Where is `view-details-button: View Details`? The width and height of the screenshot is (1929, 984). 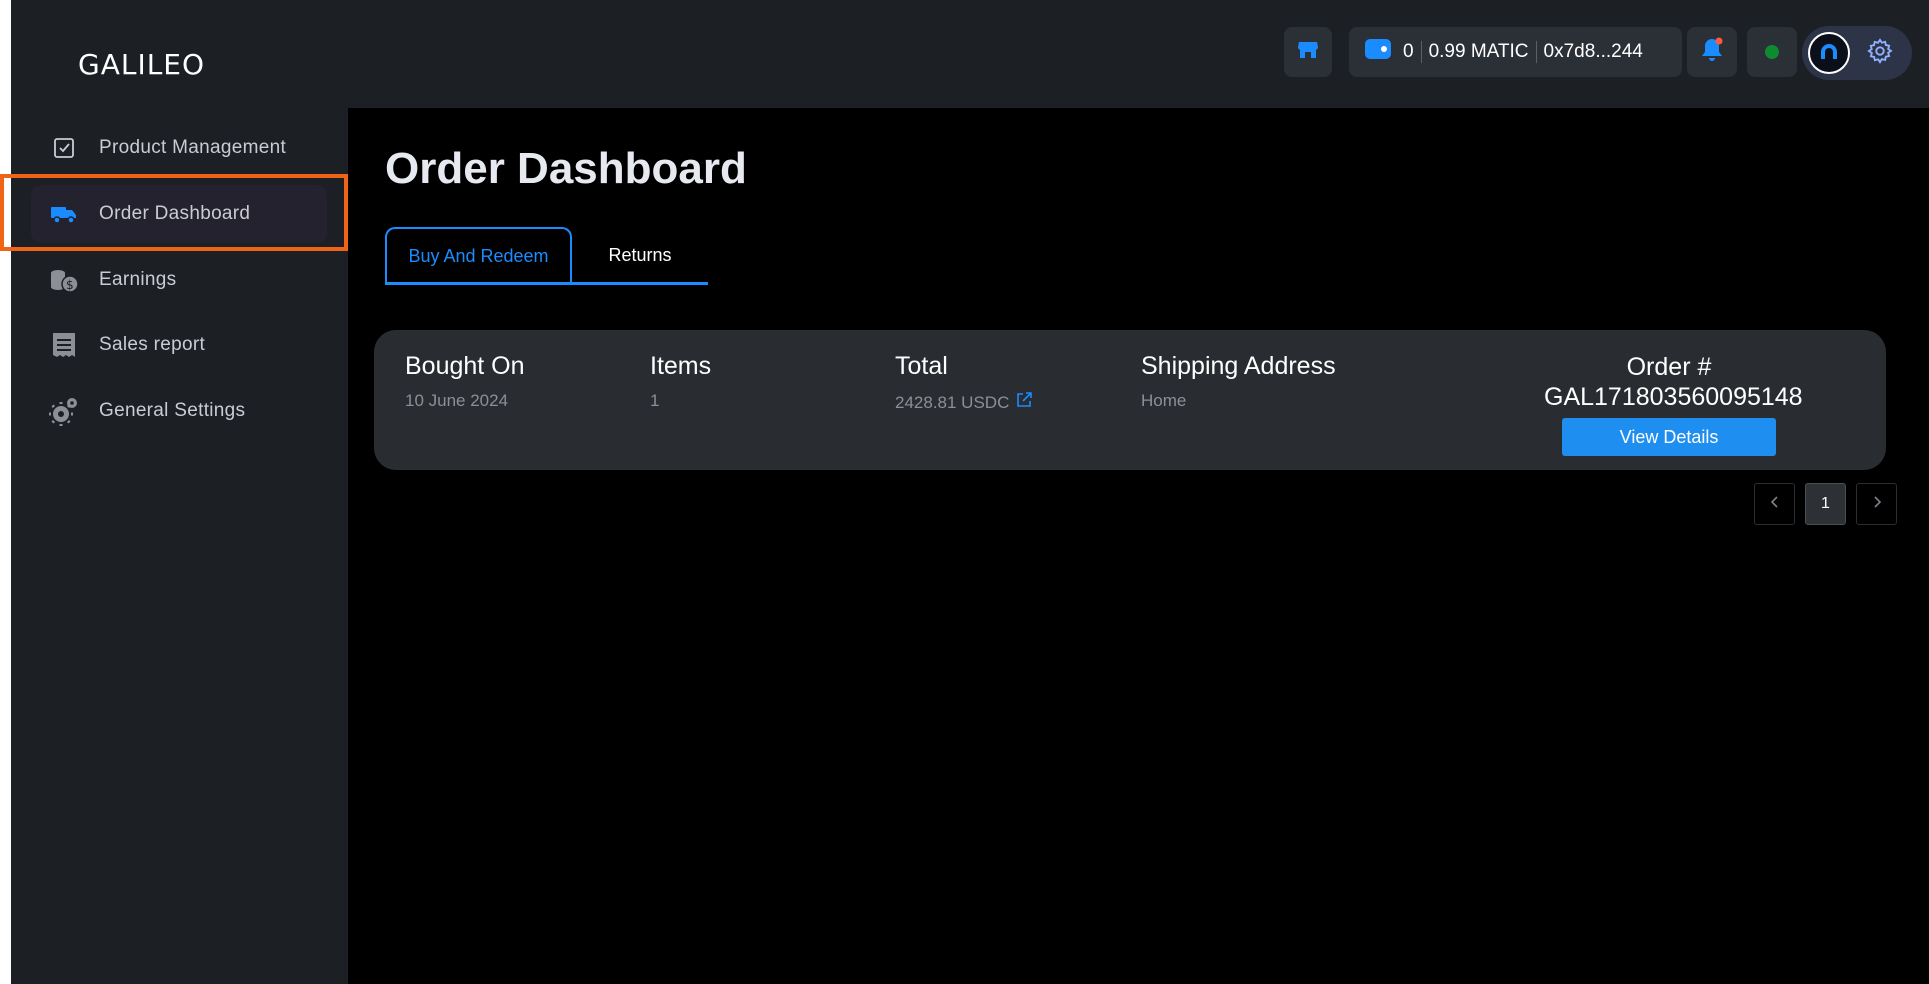 view-details-button: View Details is located at coordinates (1669, 437).